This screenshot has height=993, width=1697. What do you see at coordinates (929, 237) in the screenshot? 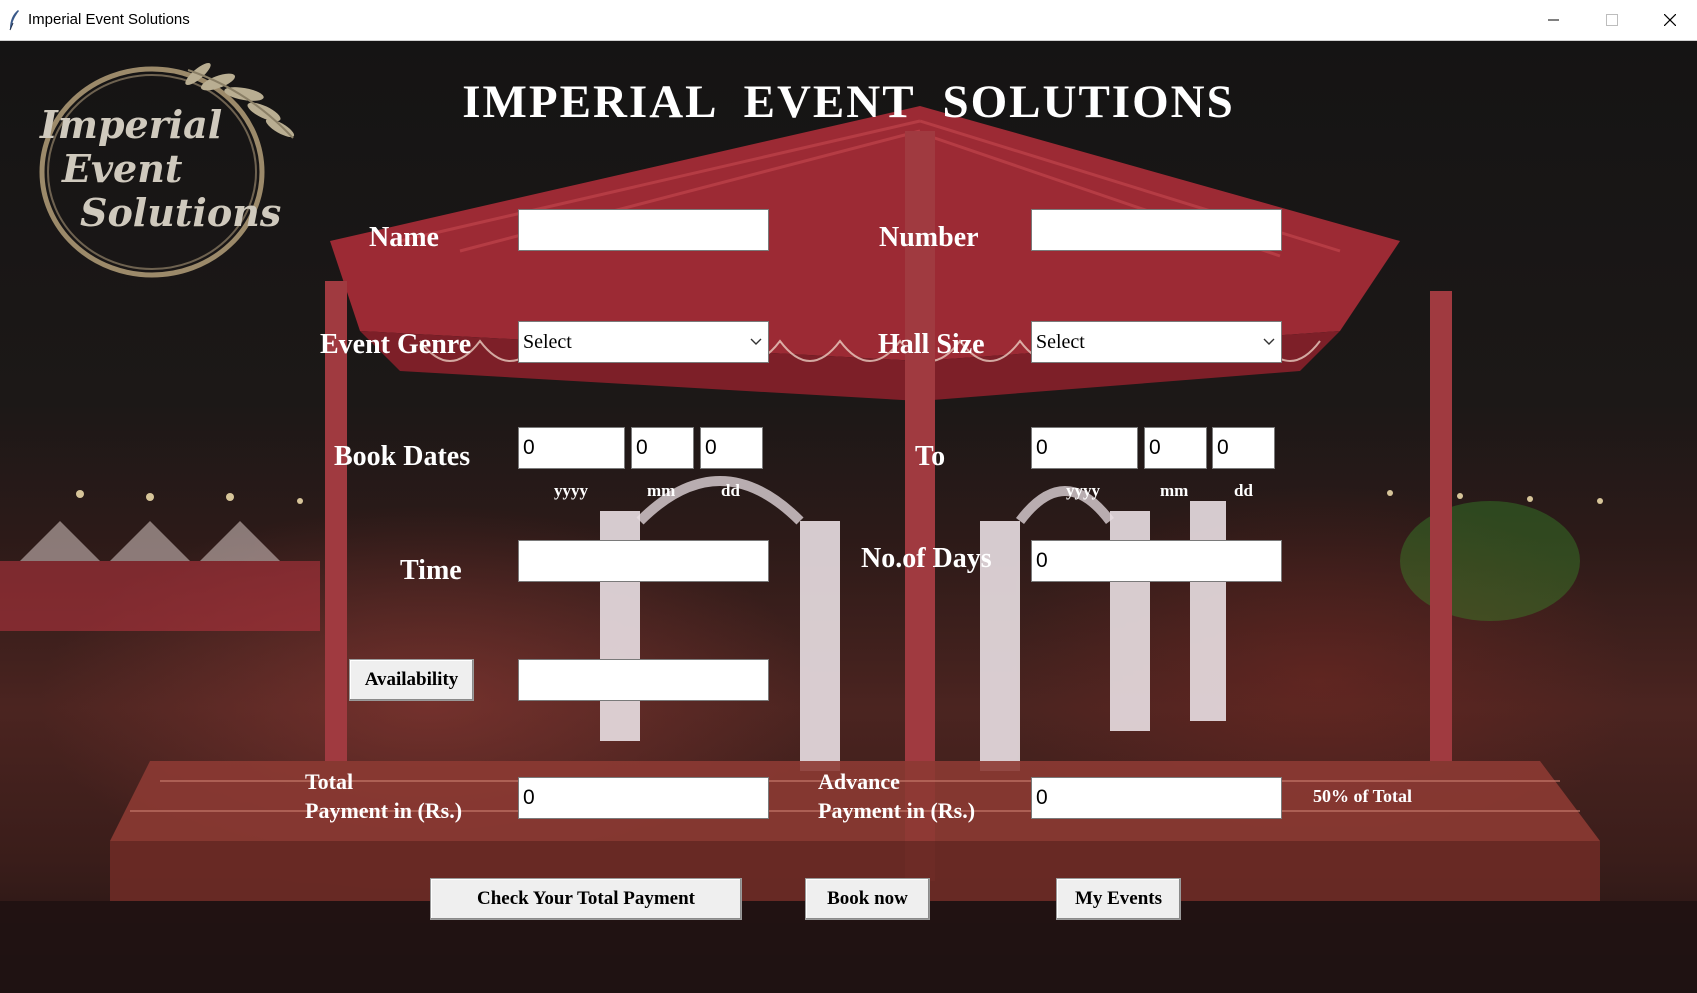
I see `number-label: Number` at bounding box center [929, 237].